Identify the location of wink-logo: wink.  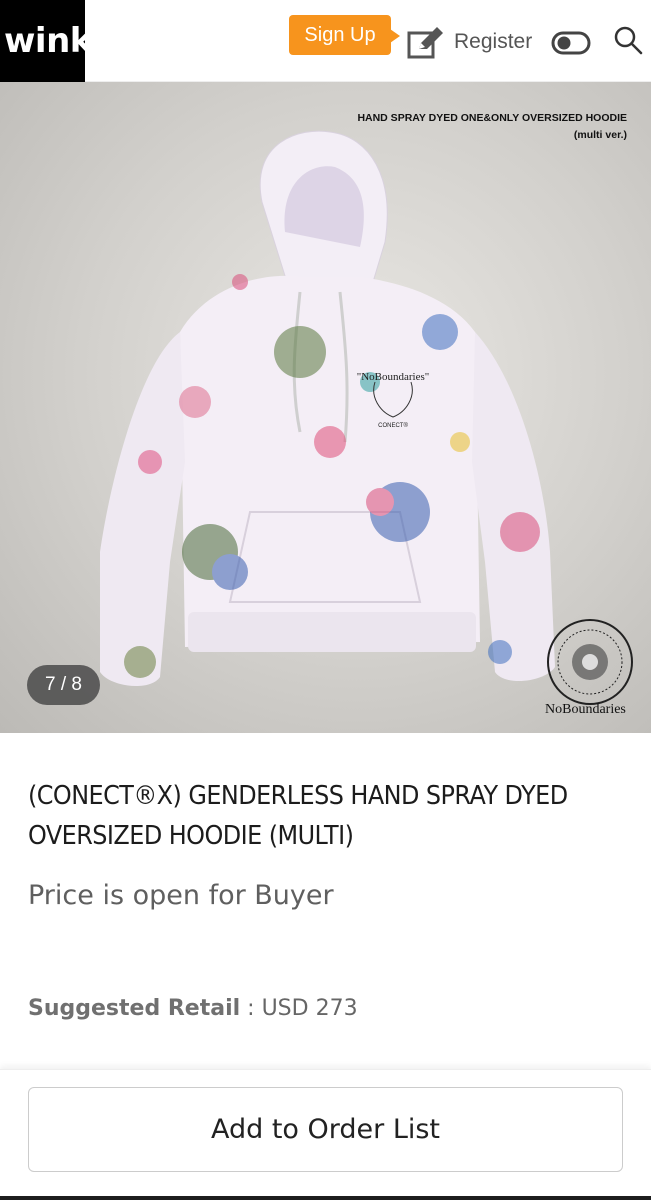
(46, 41).